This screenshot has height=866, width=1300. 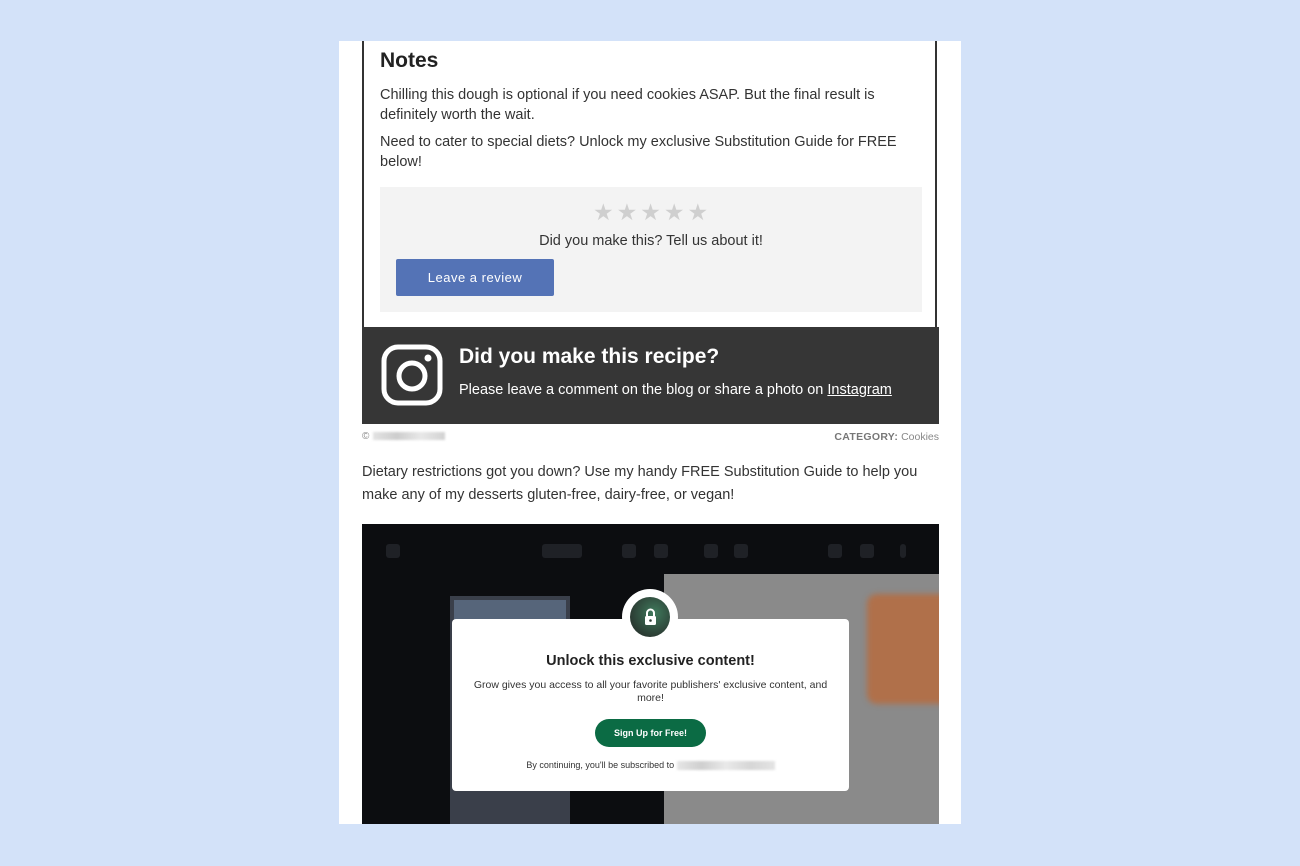 I want to click on unlock-title: Unlock this exclusive content!, so click(x=650, y=661).